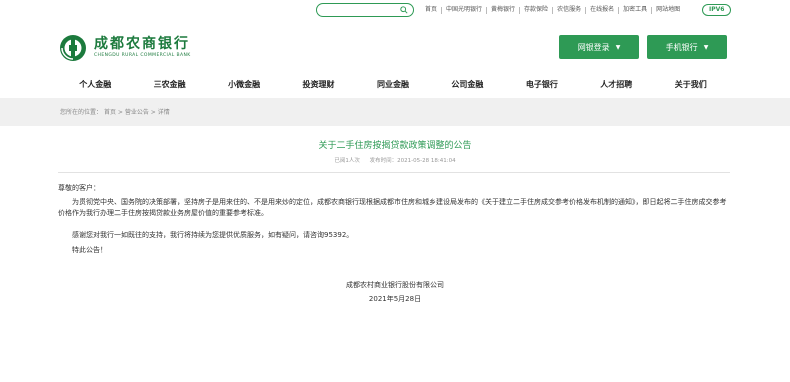  Describe the element at coordinates (73, 48) in the screenshot. I see `bank-logo-icon` at that location.